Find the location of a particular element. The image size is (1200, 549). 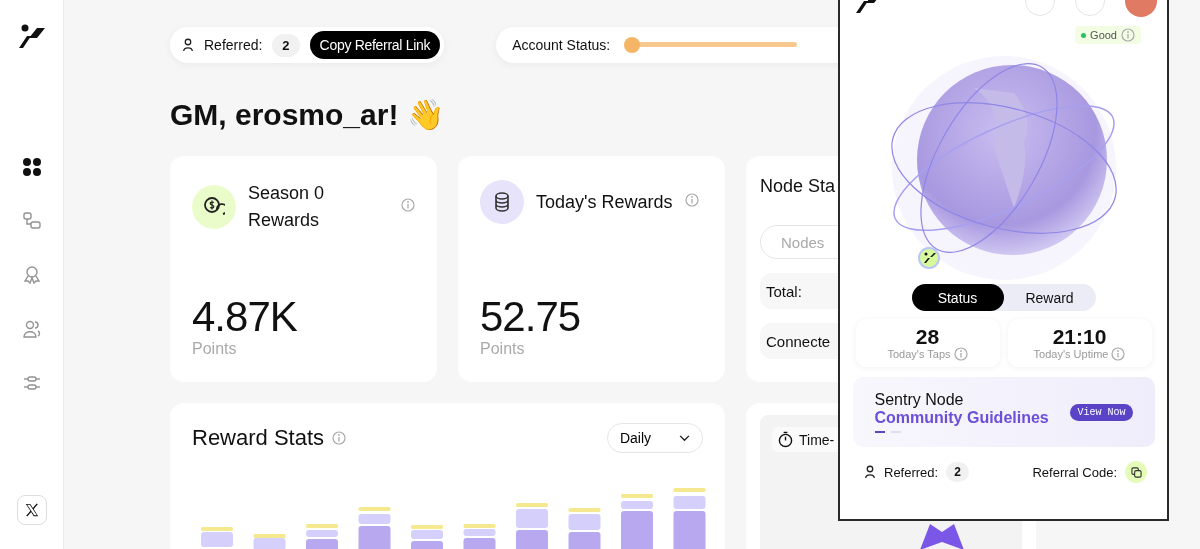

view-now-button: View Now is located at coordinates (1101, 412).